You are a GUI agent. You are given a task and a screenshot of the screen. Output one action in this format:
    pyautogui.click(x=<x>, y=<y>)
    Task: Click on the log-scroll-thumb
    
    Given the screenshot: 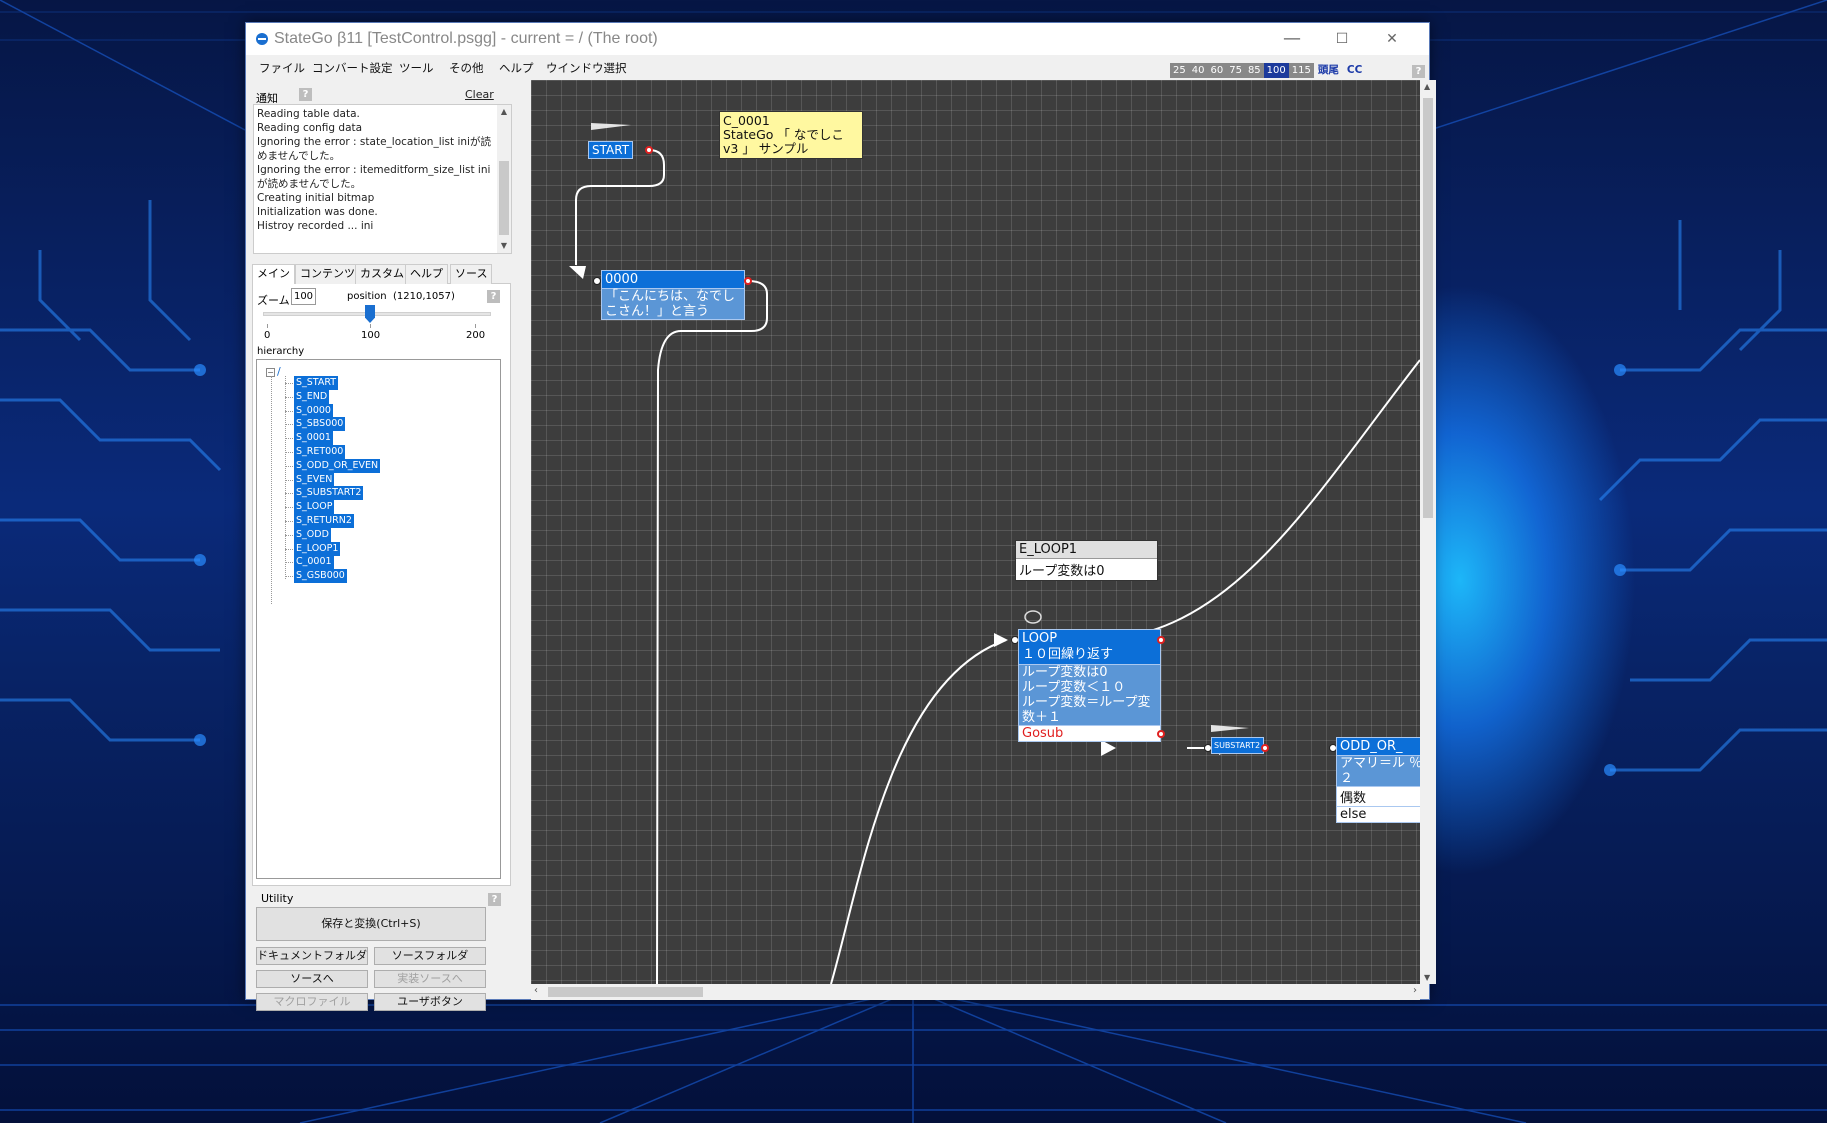 What is the action you would take?
    pyautogui.click(x=504, y=198)
    